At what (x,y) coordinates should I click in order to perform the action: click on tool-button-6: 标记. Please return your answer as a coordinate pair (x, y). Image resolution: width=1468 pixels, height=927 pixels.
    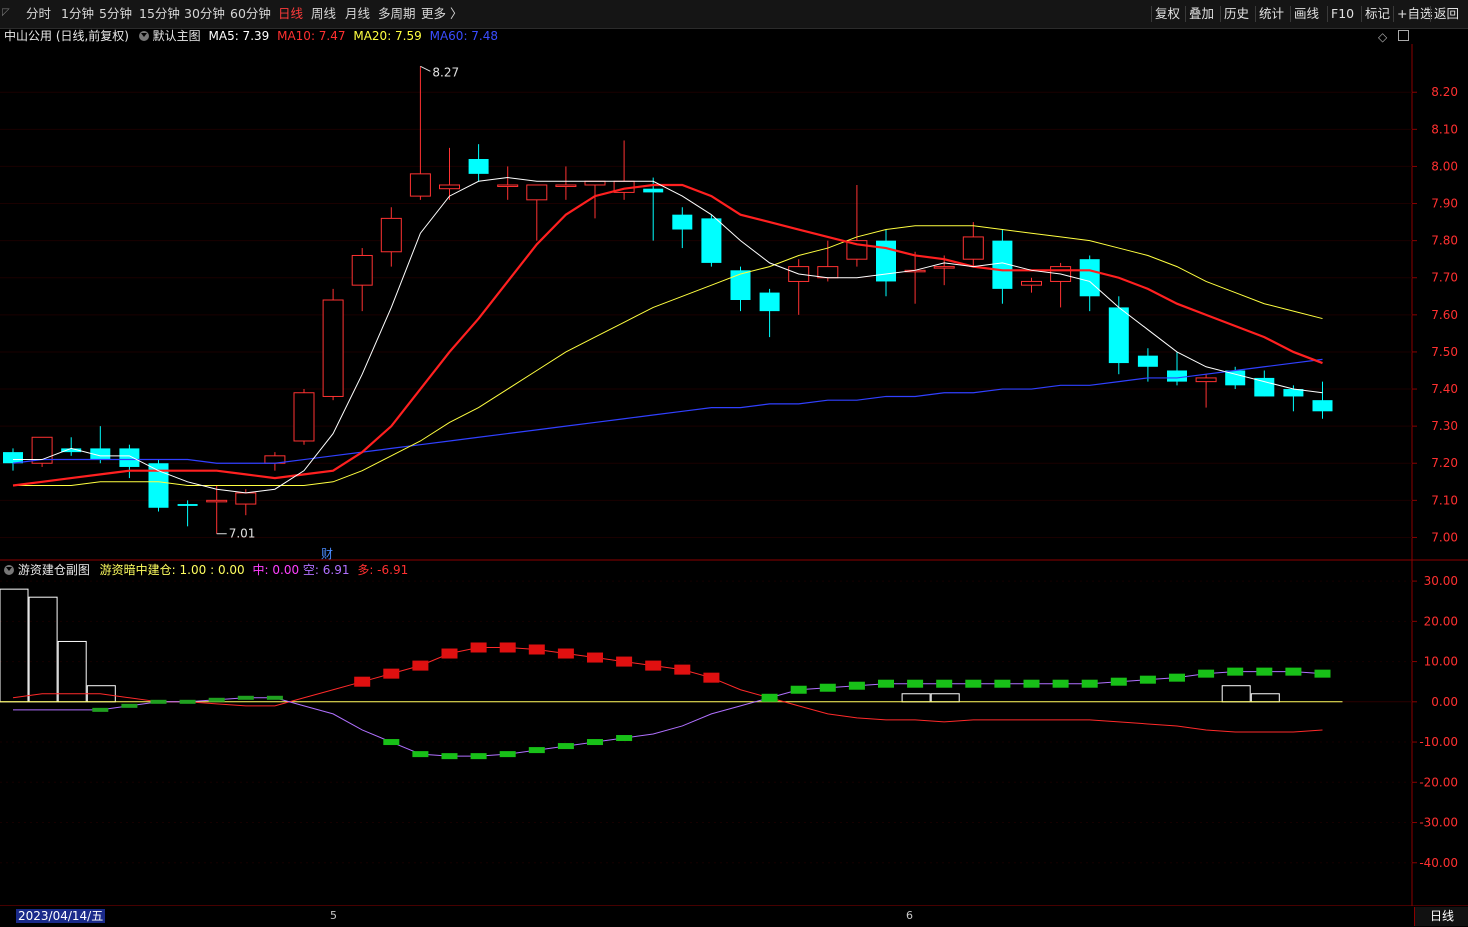
    Looking at the image, I should click on (1377, 14).